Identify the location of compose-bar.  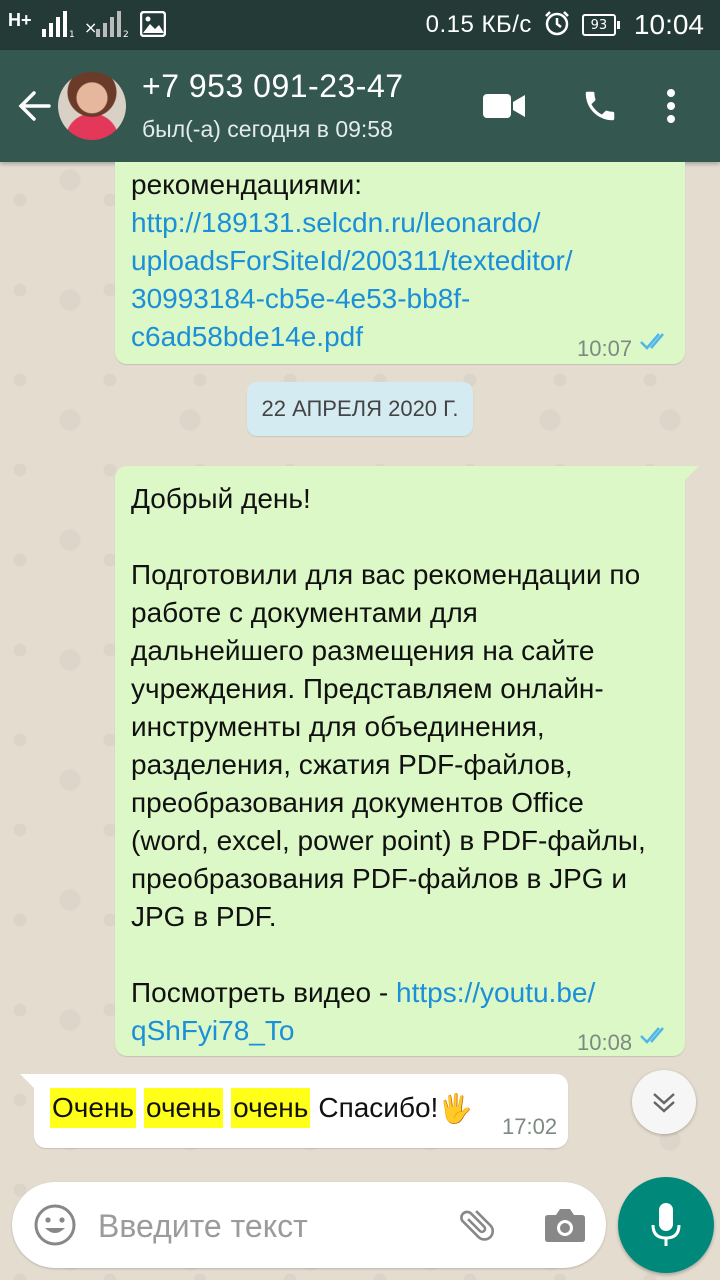
(309, 1225).